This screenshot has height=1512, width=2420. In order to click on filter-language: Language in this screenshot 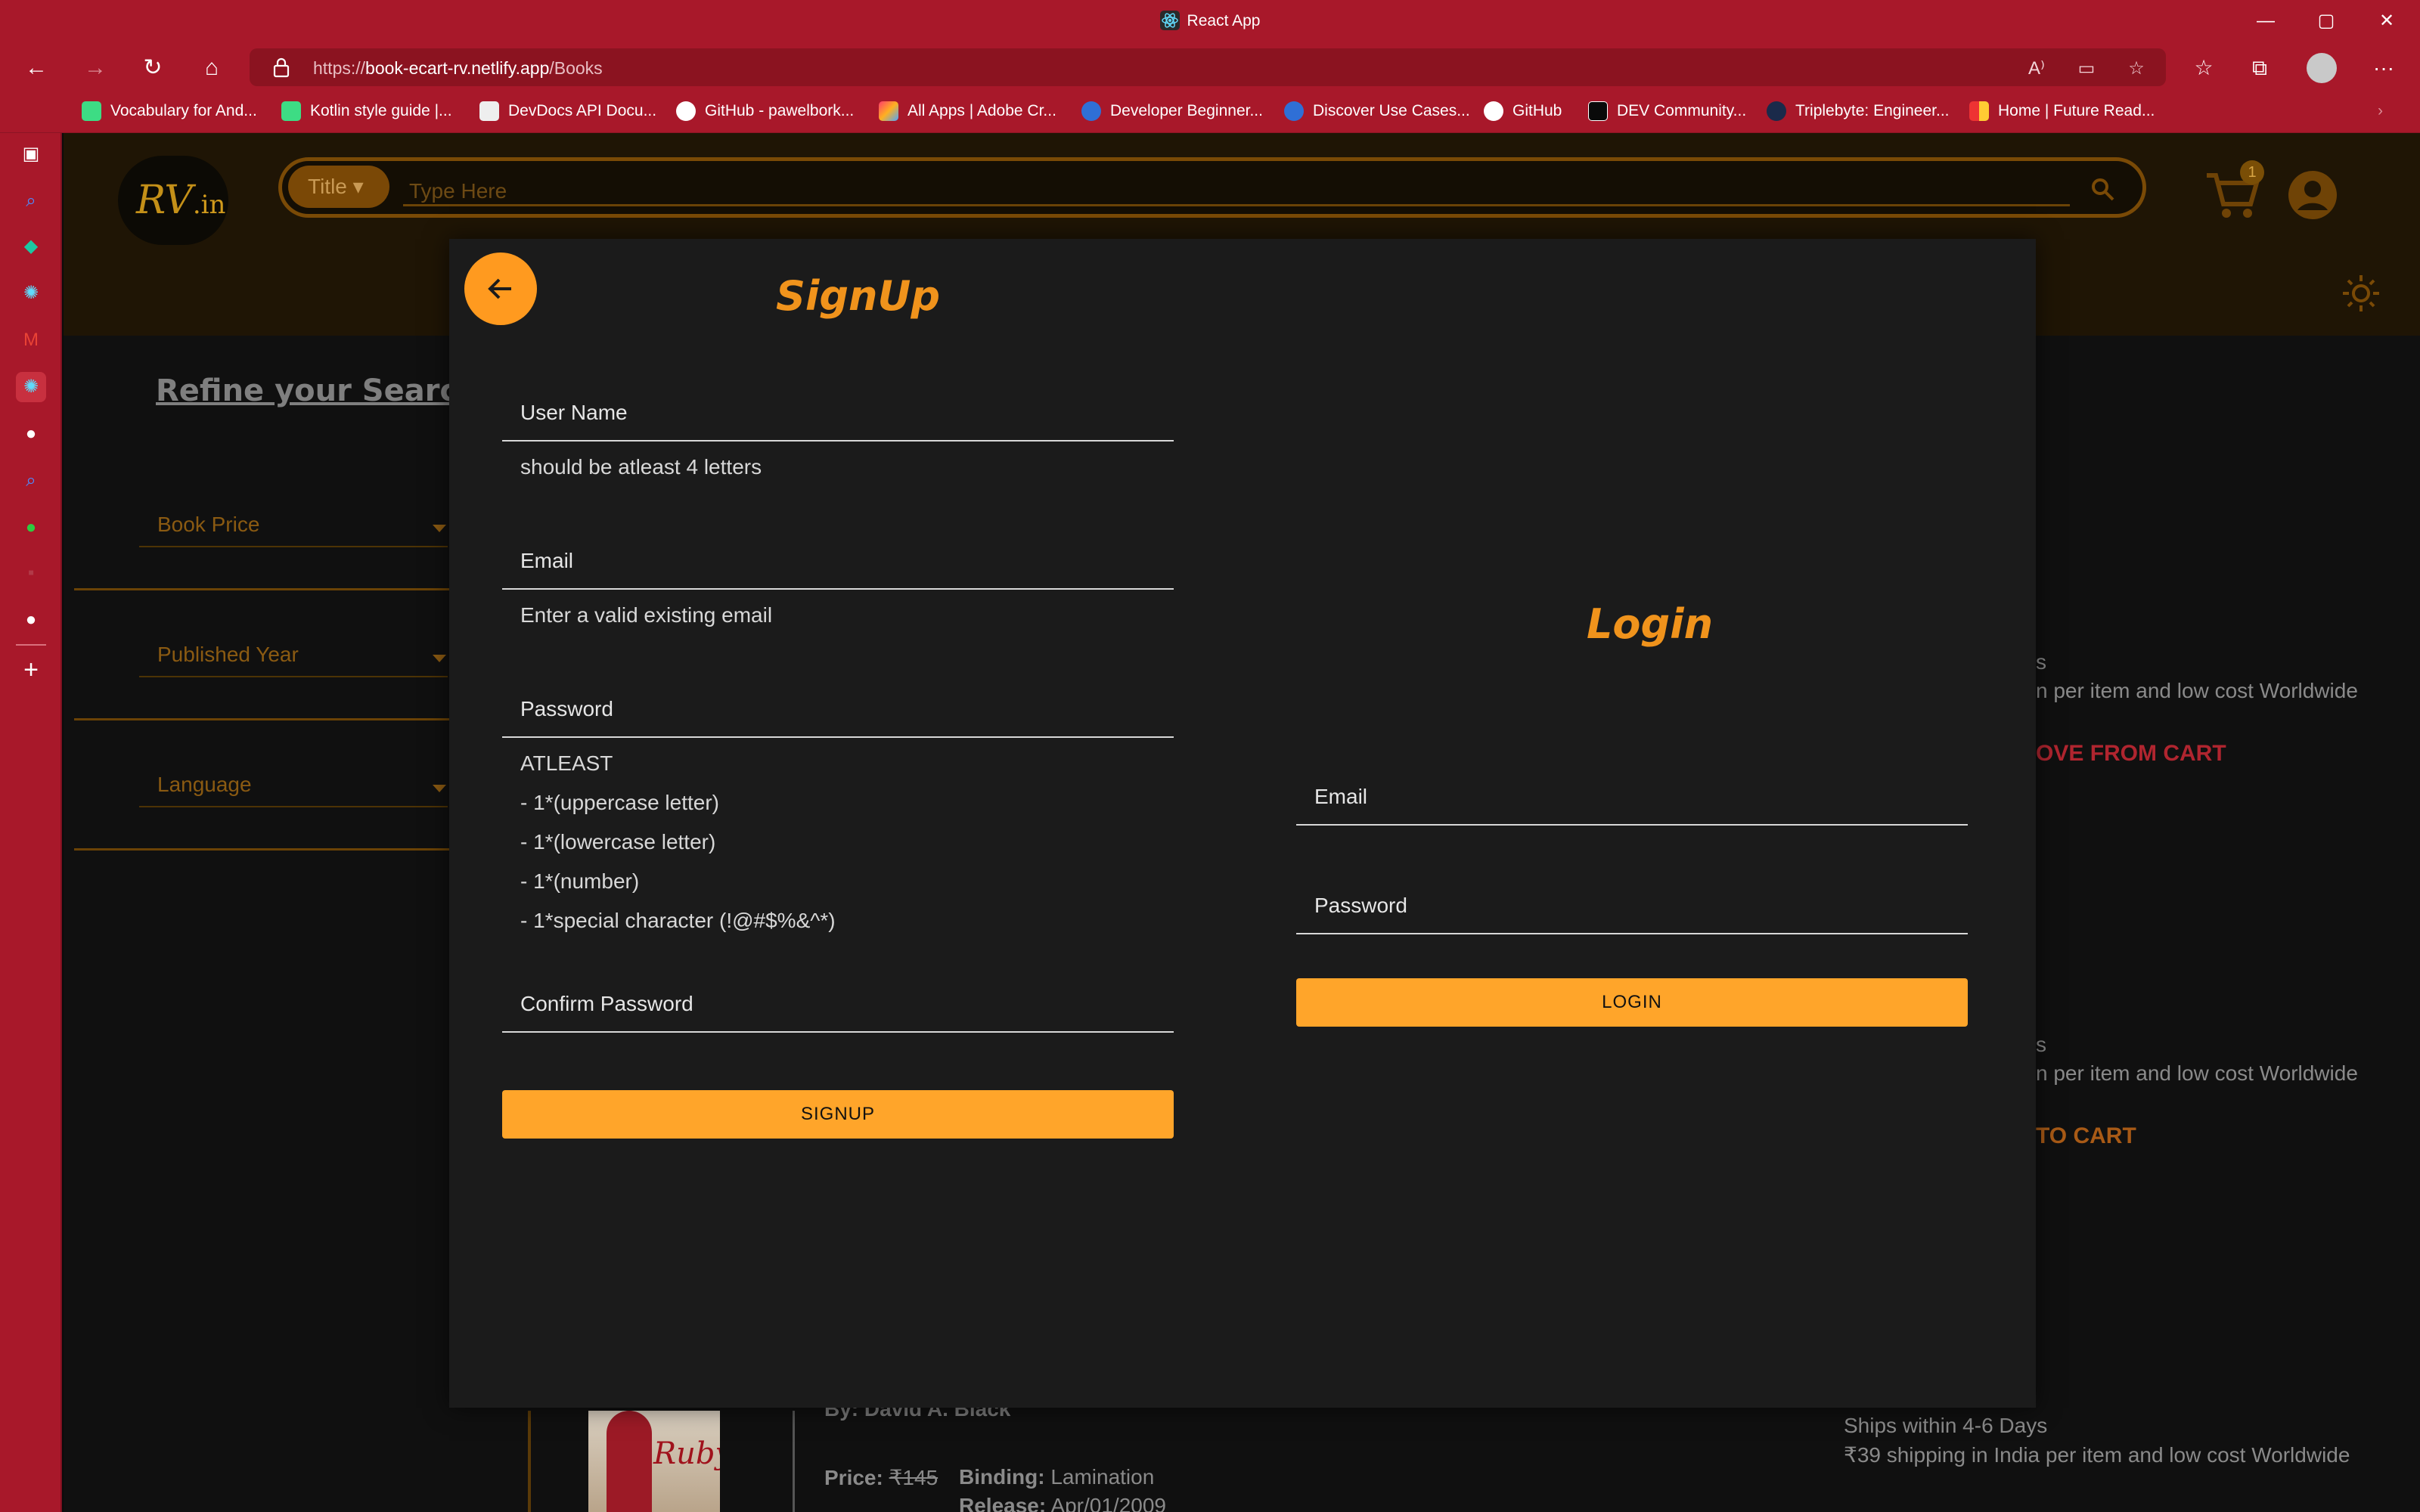, I will do `click(293, 785)`.